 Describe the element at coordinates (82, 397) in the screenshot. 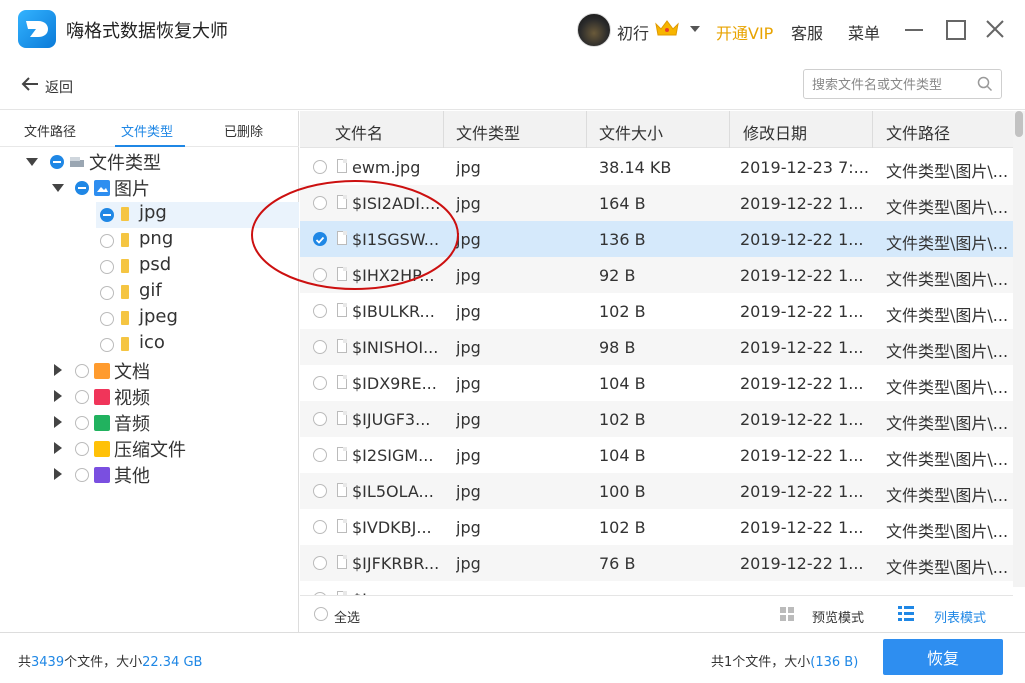

I see `tree-video-checkbox` at that location.